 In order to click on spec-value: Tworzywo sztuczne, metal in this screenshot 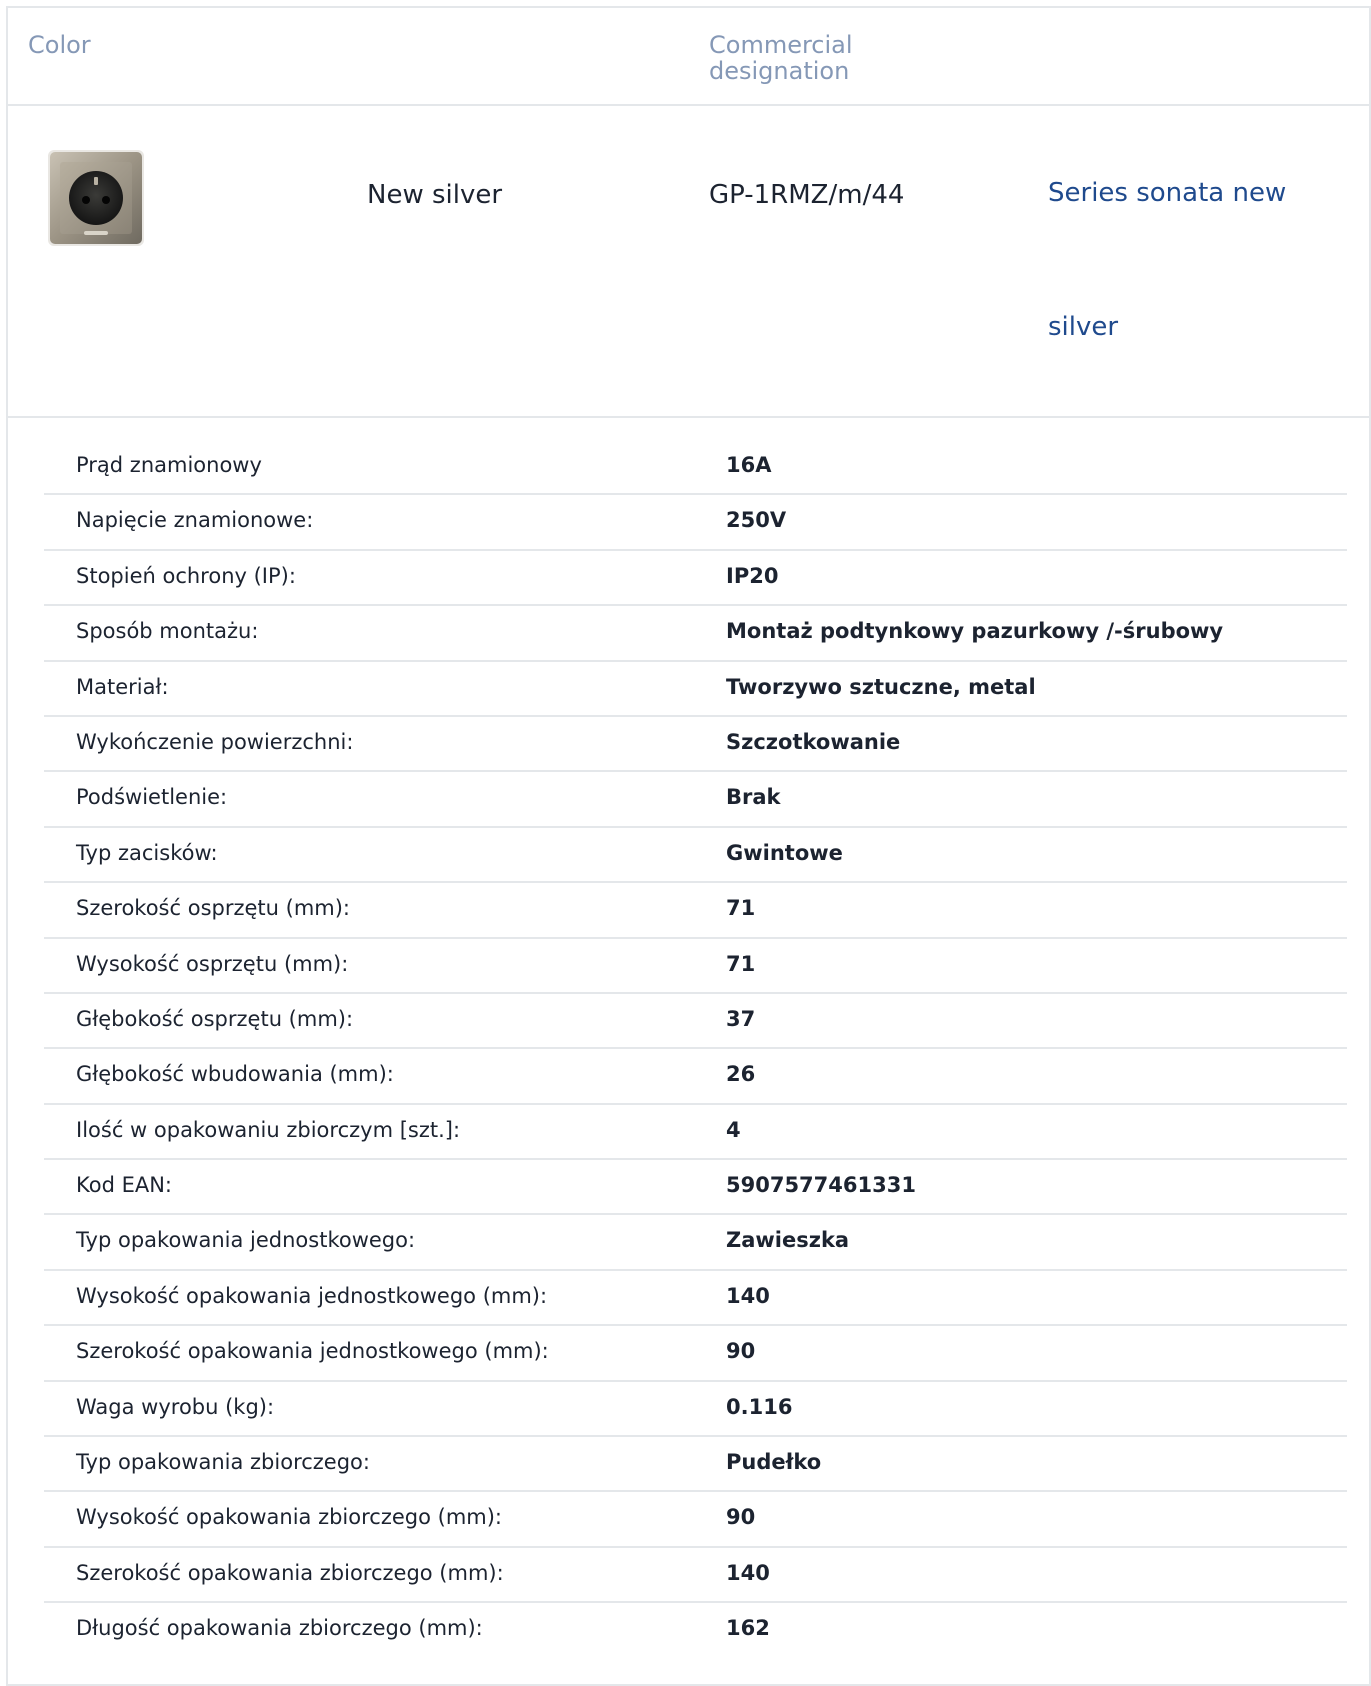, I will do `click(881, 686)`.